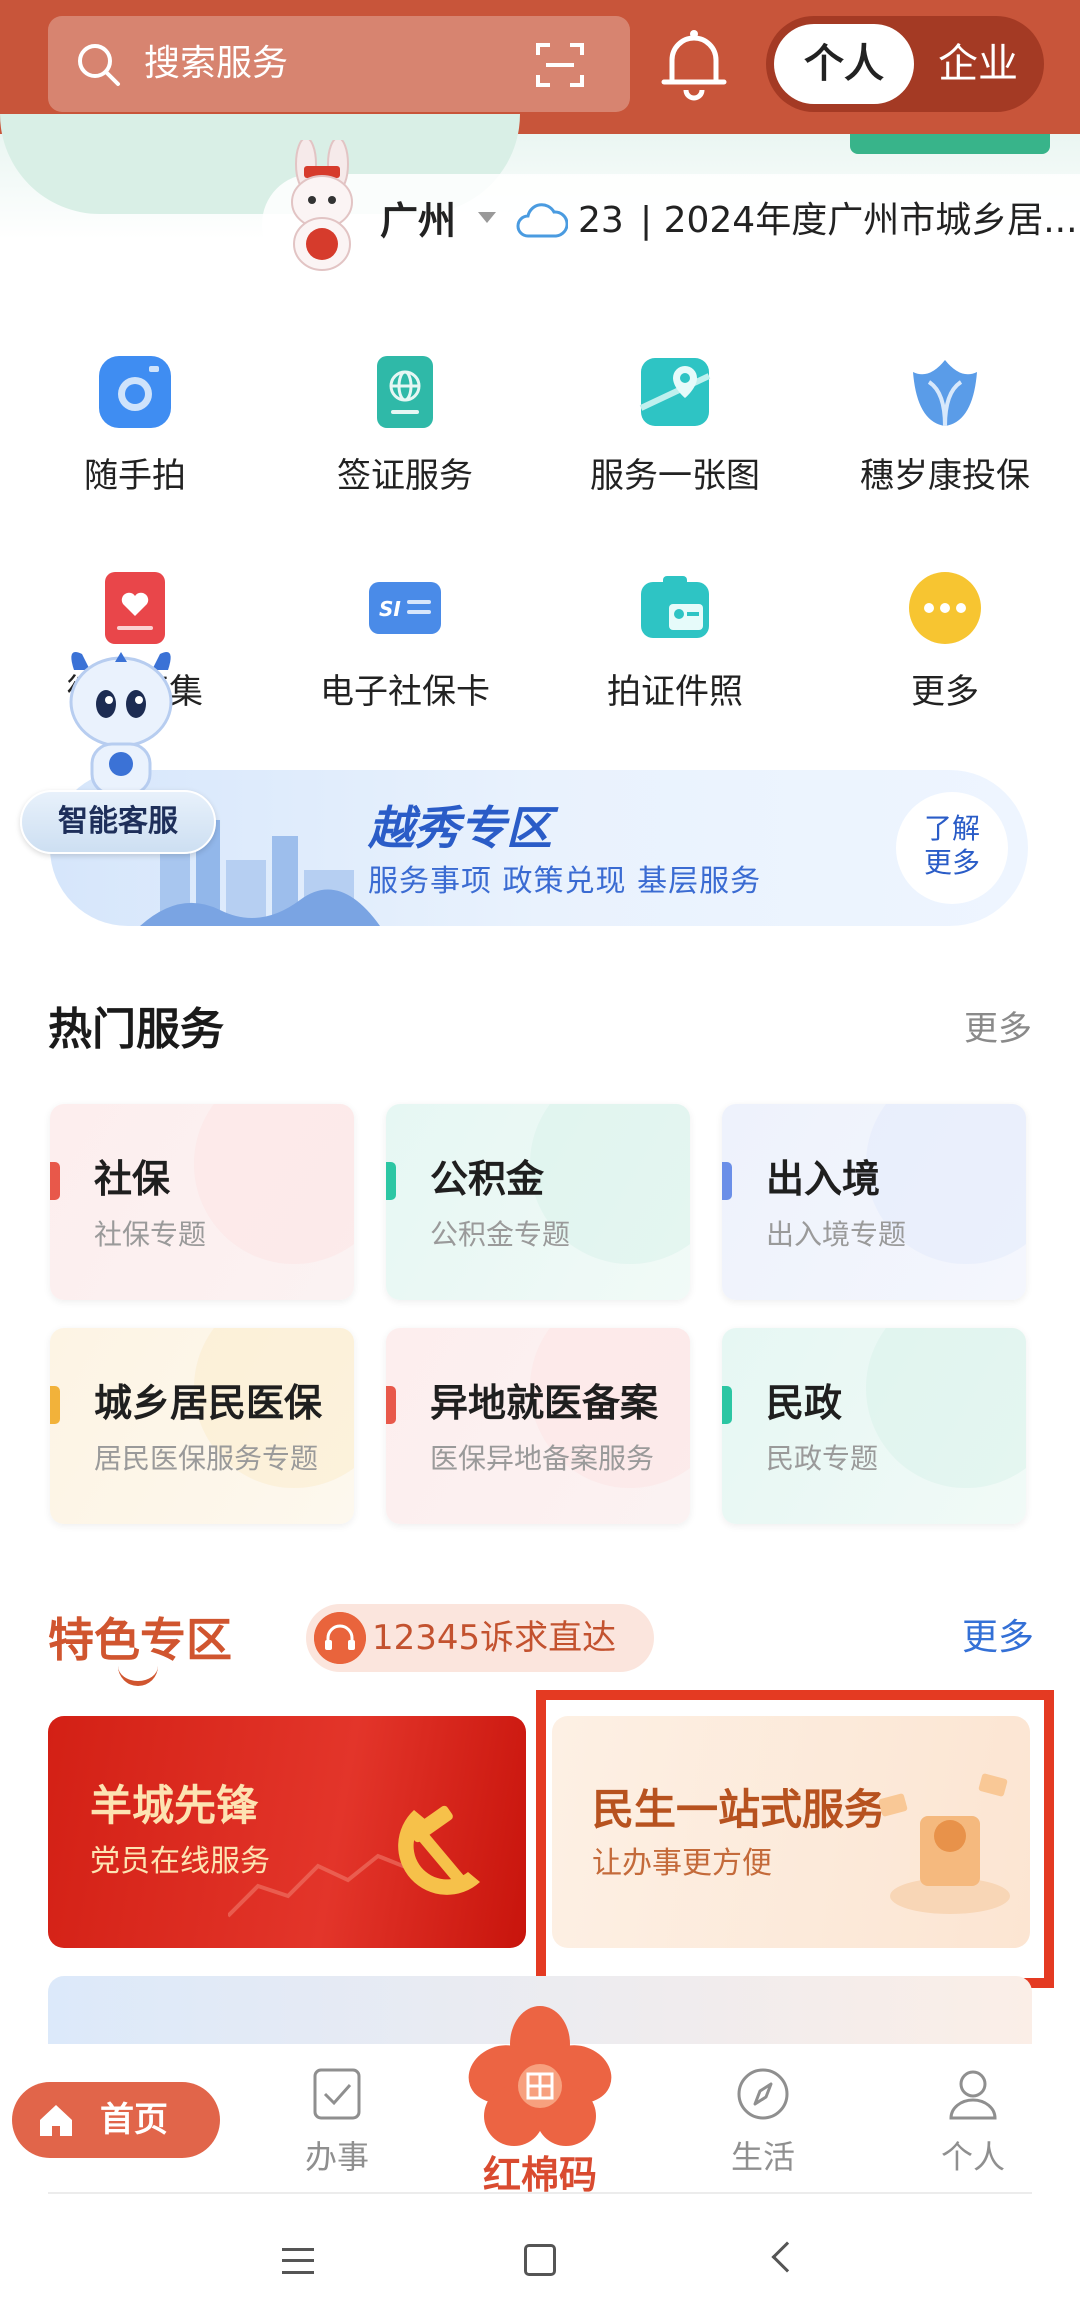  What do you see at coordinates (945, 476) in the screenshot?
I see `grid-label: 穗岁康投保` at bounding box center [945, 476].